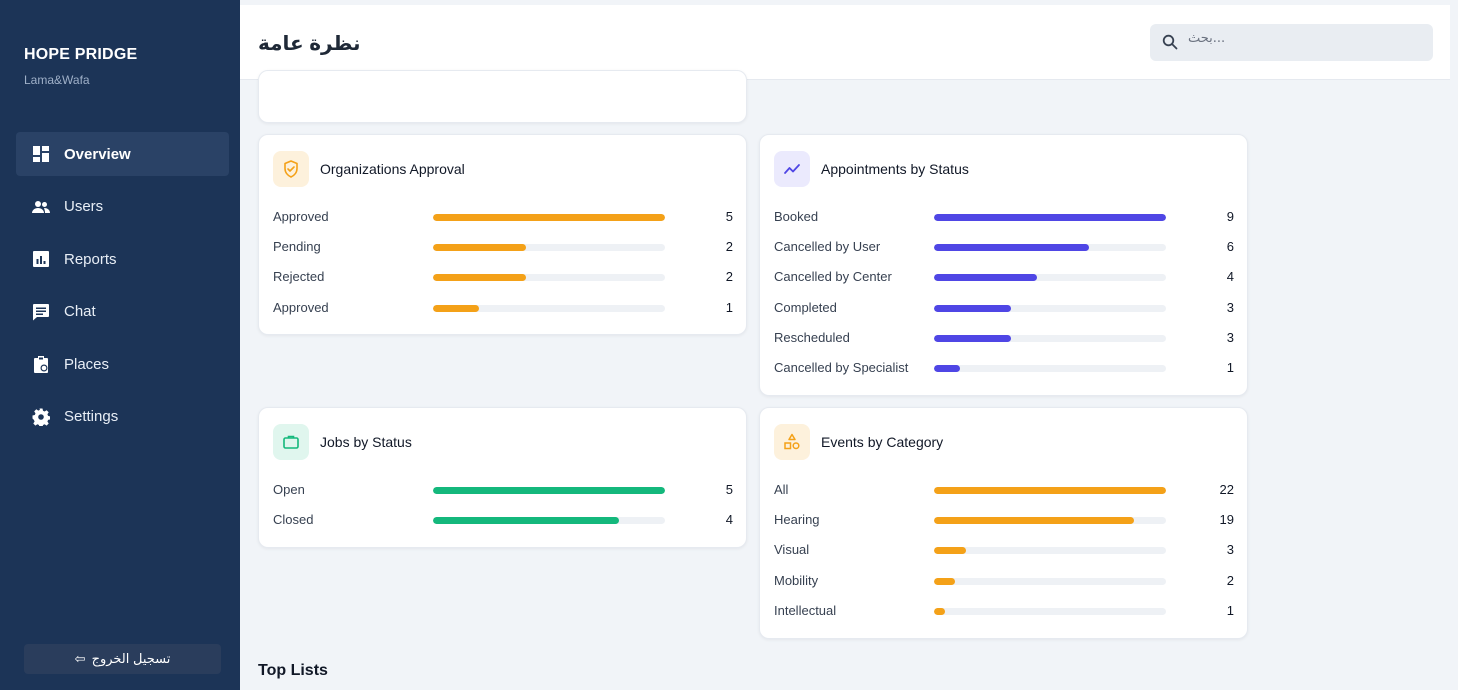 The image size is (1458, 690). What do you see at coordinates (1226, 489) in the screenshot?
I see `stat-value: 22` at bounding box center [1226, 489].